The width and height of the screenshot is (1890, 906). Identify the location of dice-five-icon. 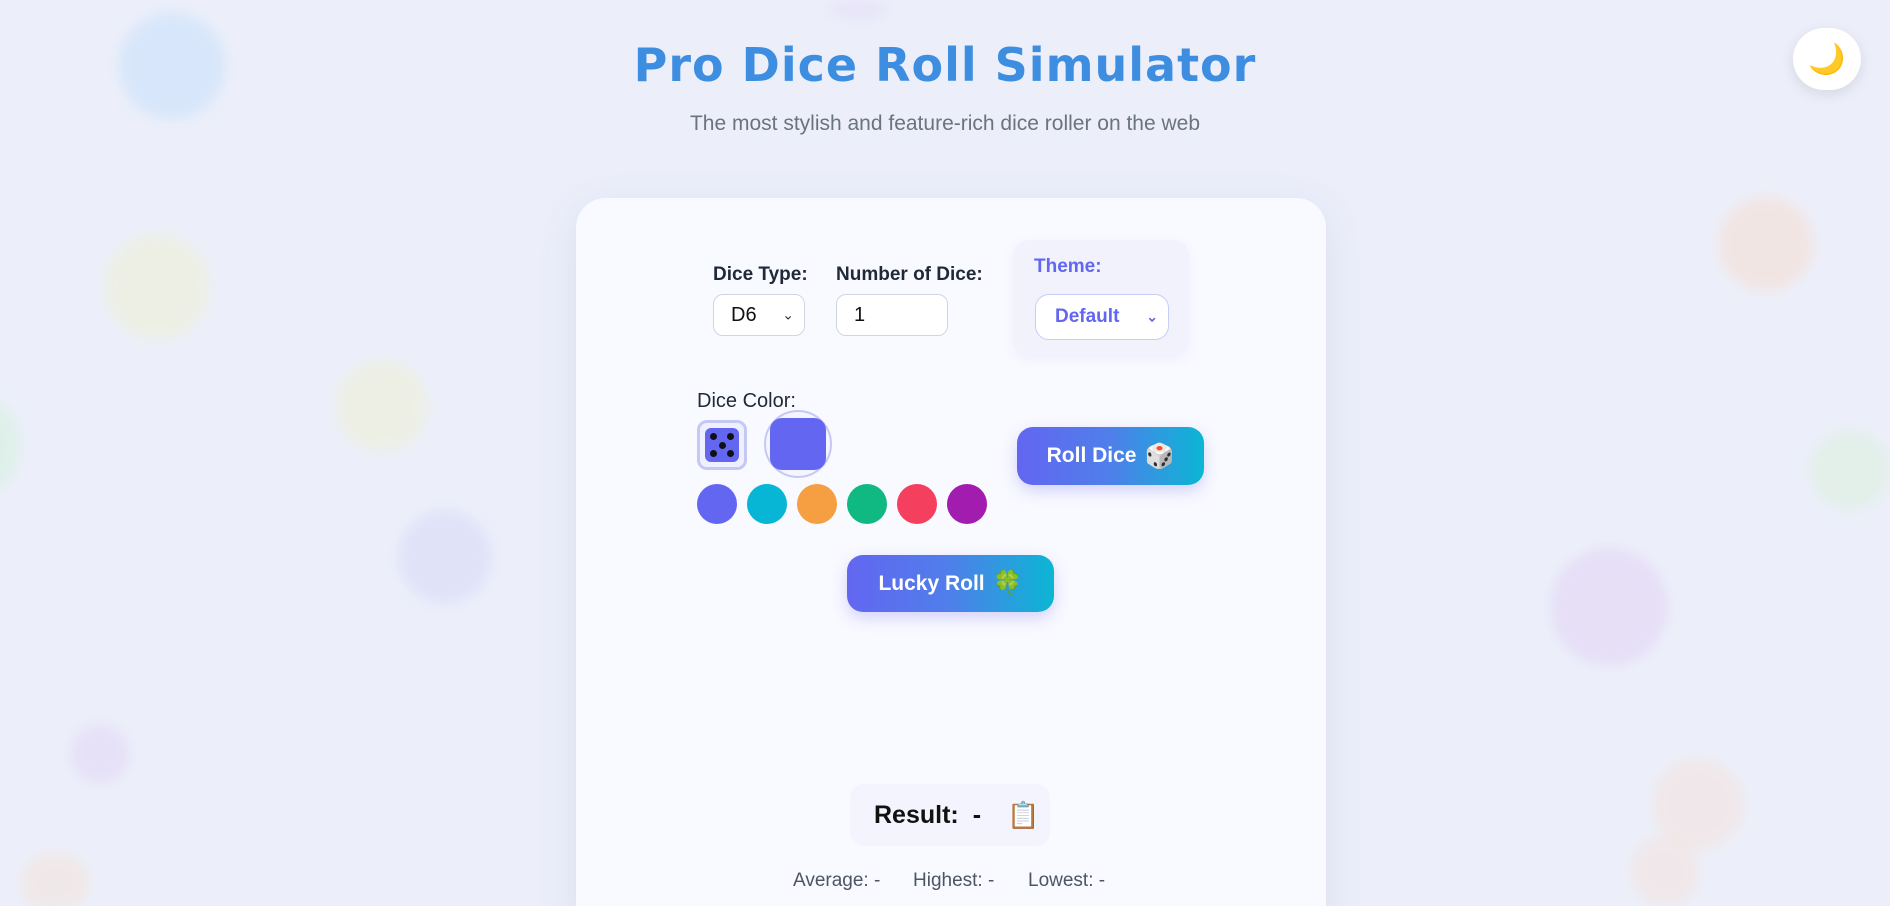
(722, 445).